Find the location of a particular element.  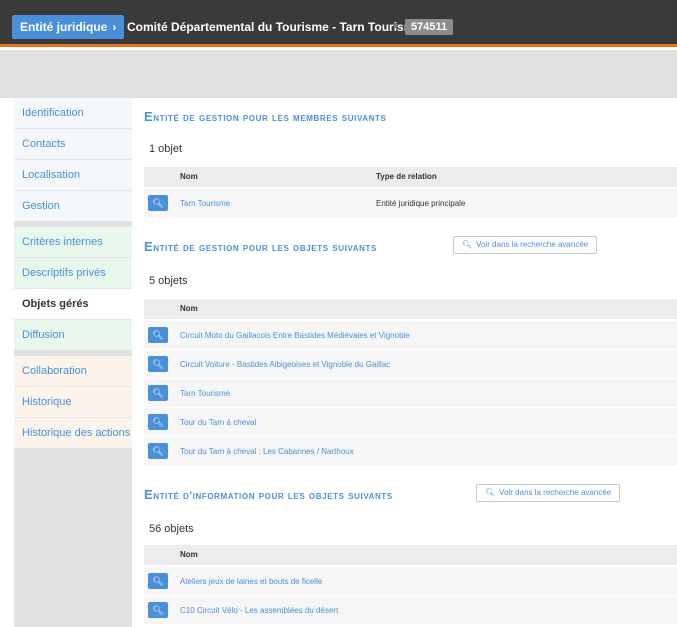

sidebar-item-localisation: Localisation is located at coordinates (73, 175).